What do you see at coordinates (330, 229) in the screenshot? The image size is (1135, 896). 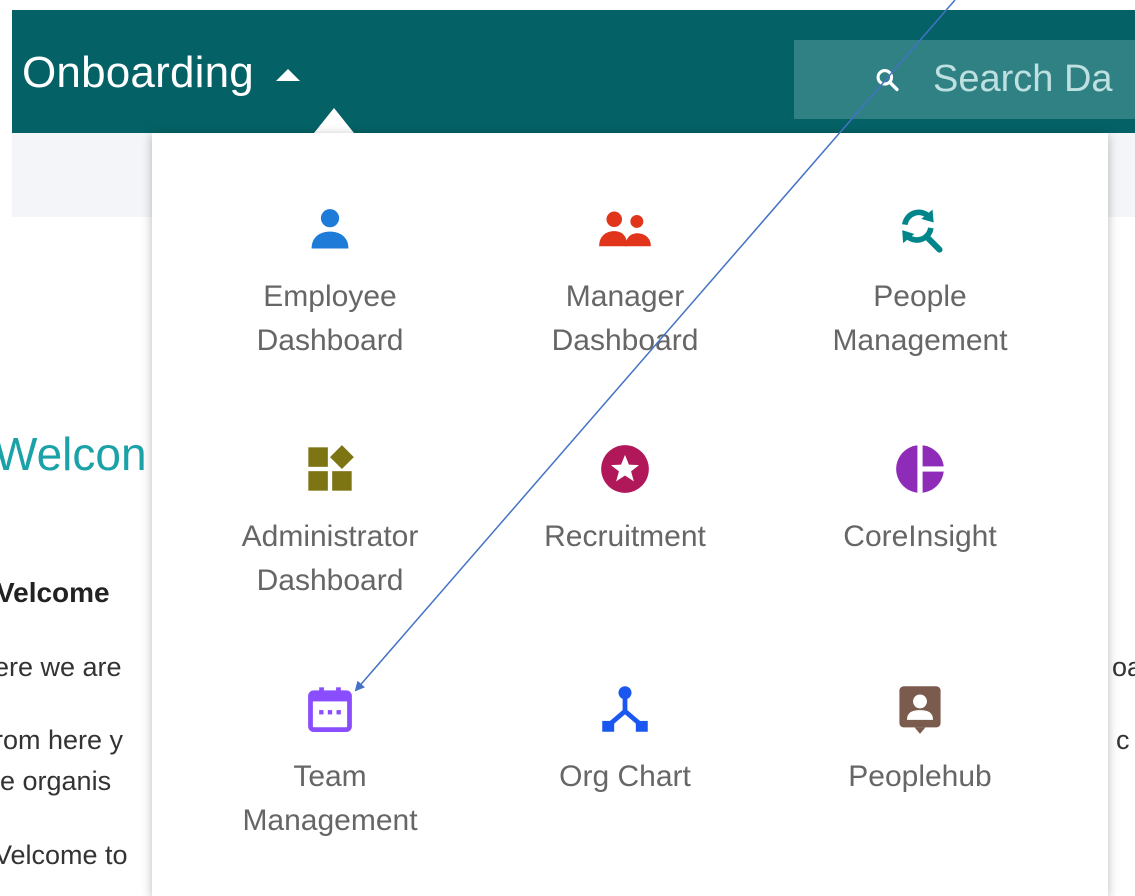 I see `person-icon` at bounding box center [330, 229].